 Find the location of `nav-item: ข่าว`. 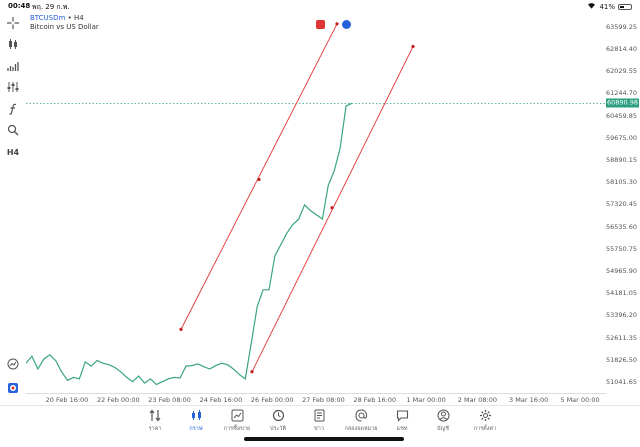

nav-item: ข่าว is located at coordinates (319, 421).